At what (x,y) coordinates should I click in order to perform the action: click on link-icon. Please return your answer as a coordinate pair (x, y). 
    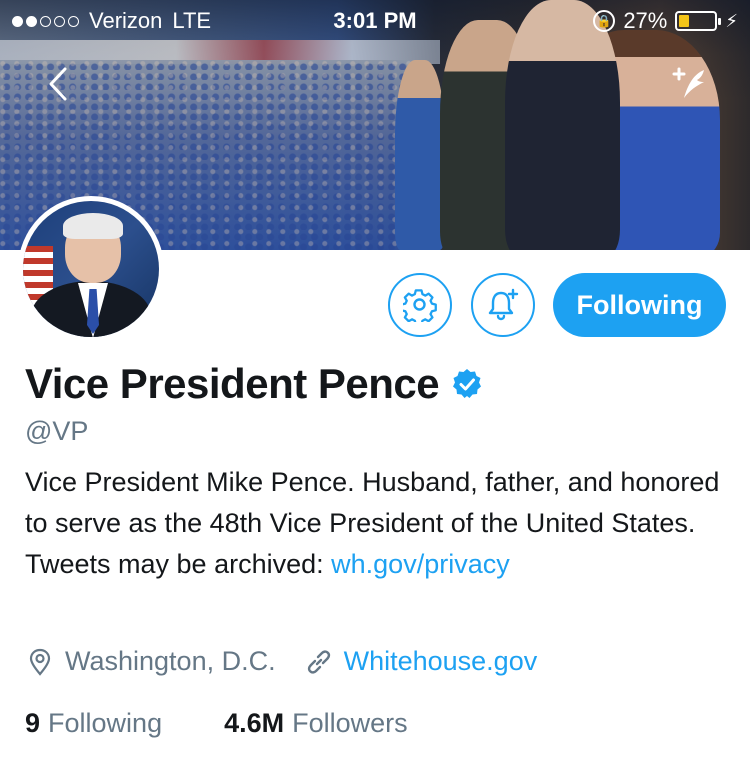
    Looking at the image, I should click on (318, 661).